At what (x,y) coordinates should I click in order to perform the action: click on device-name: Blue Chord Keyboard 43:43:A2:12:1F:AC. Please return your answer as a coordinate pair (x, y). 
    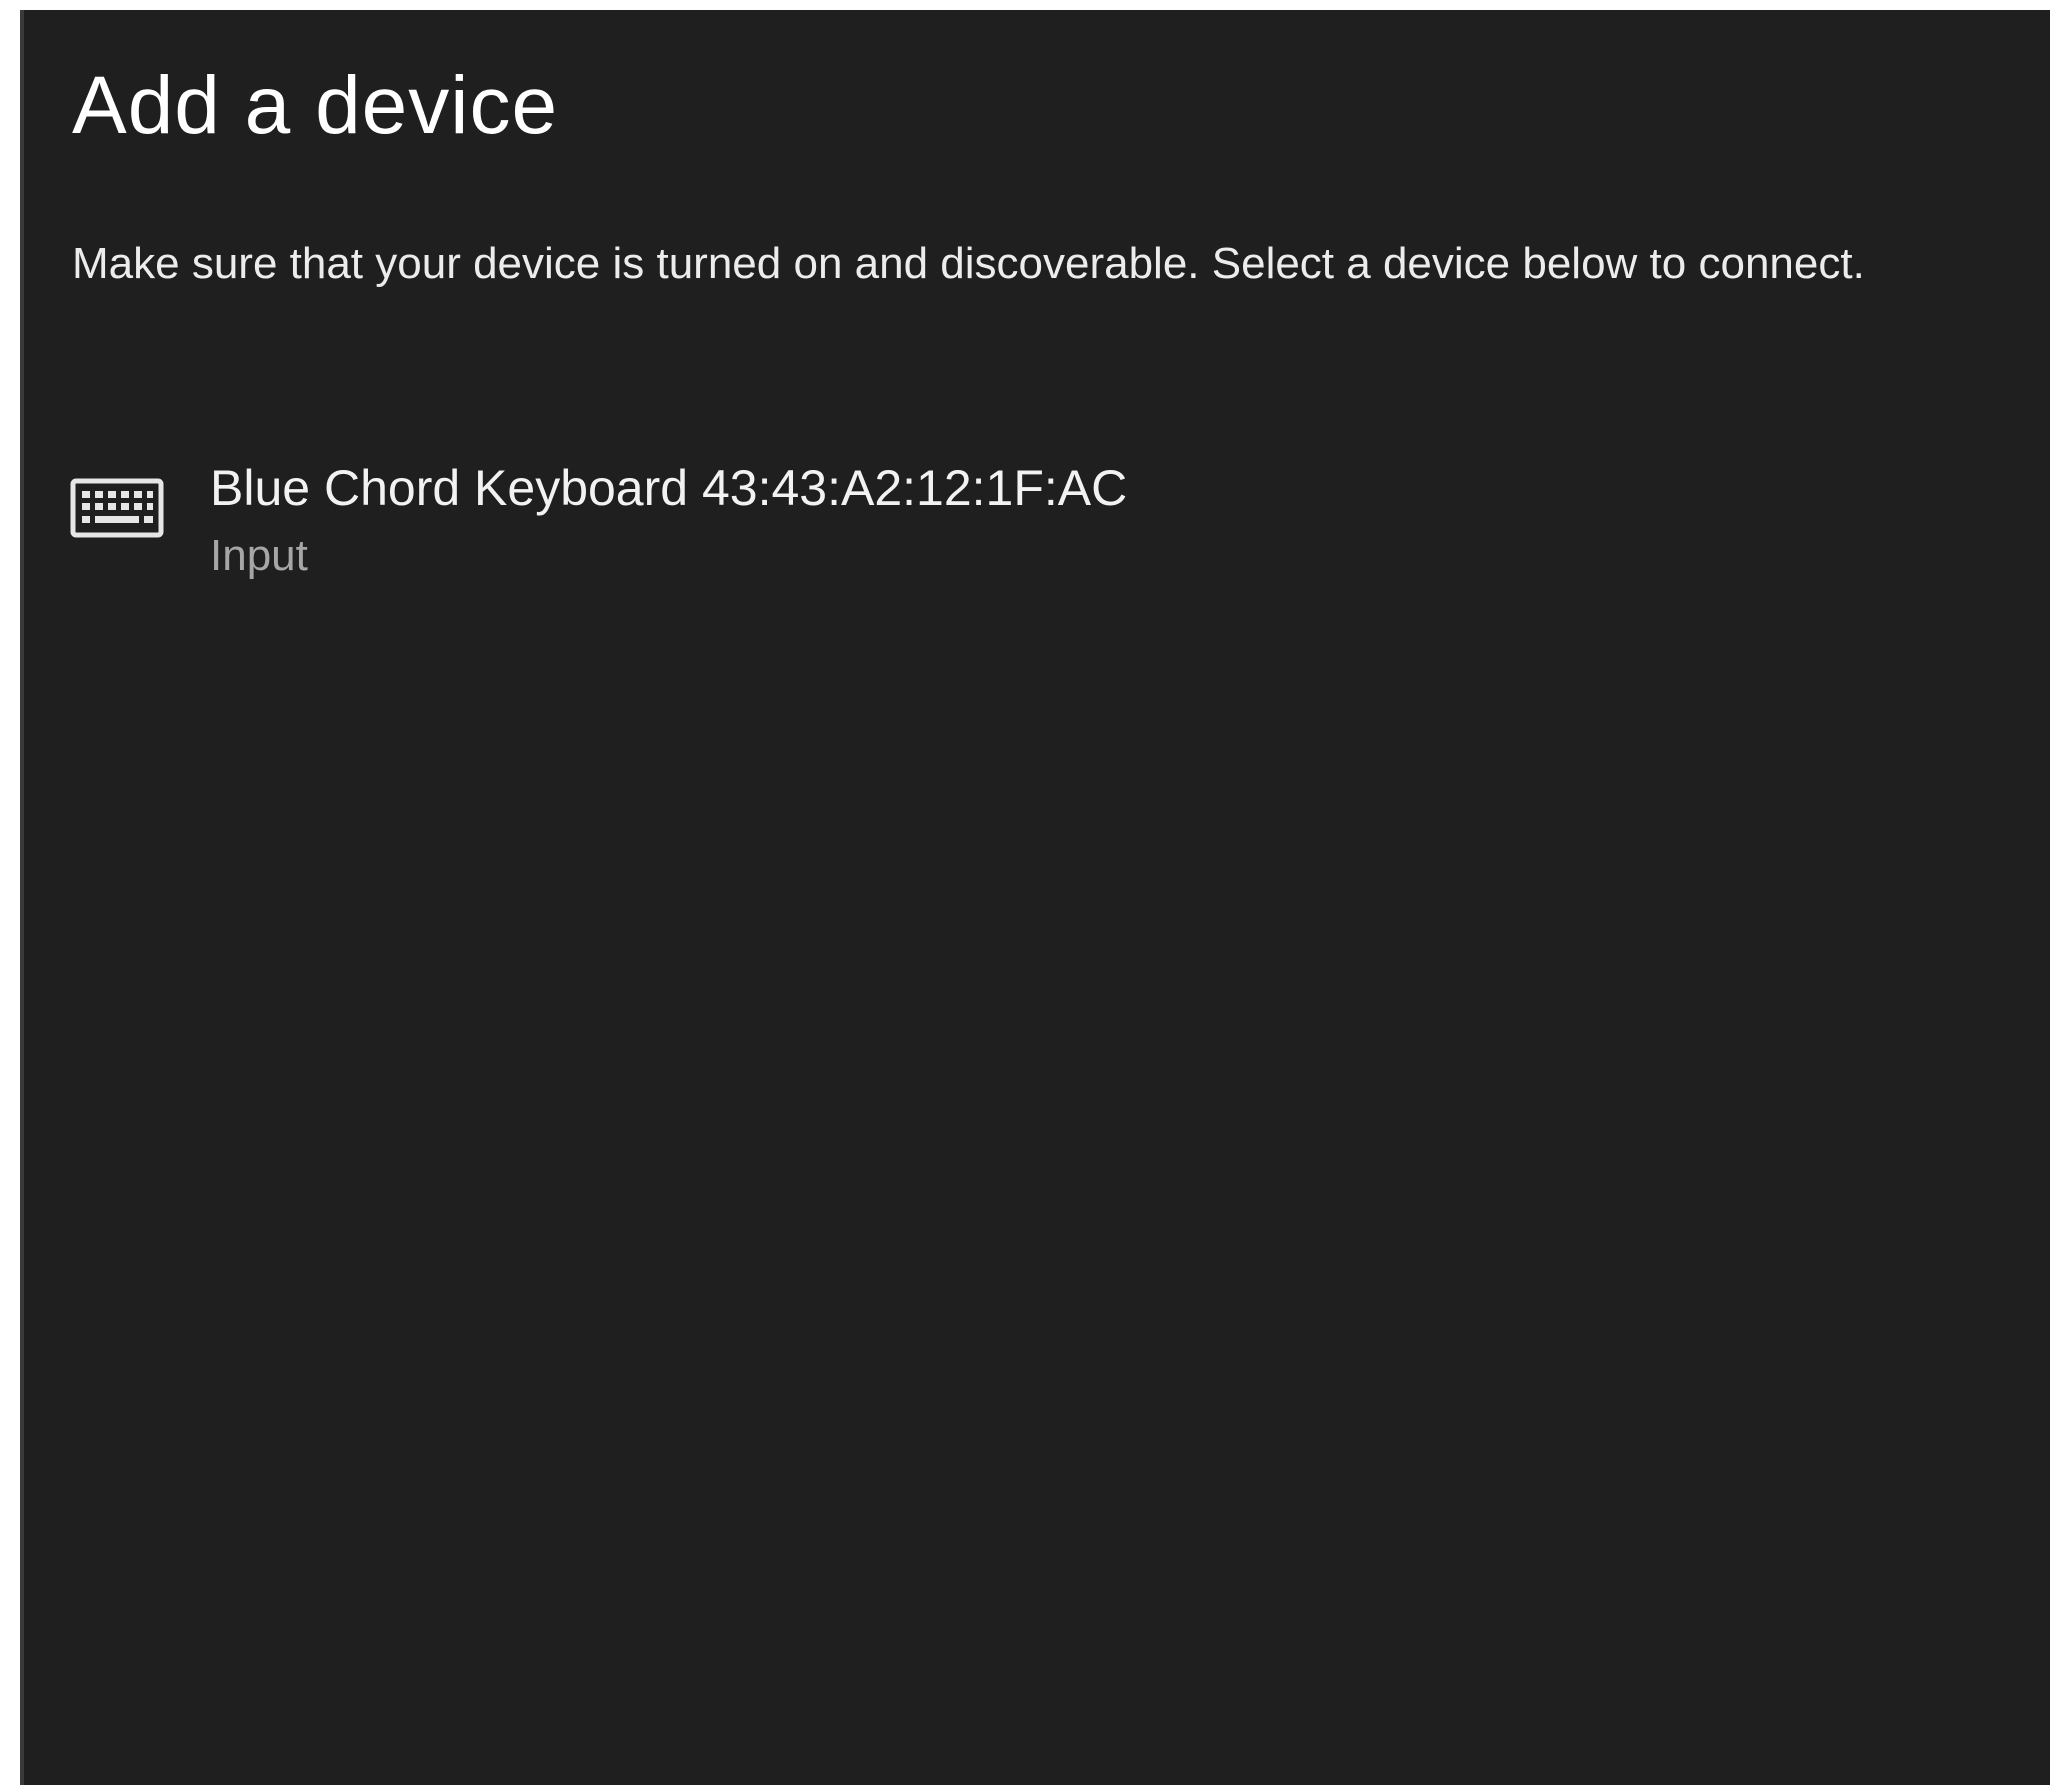
    Looking at the image, I should click on (669, 488).